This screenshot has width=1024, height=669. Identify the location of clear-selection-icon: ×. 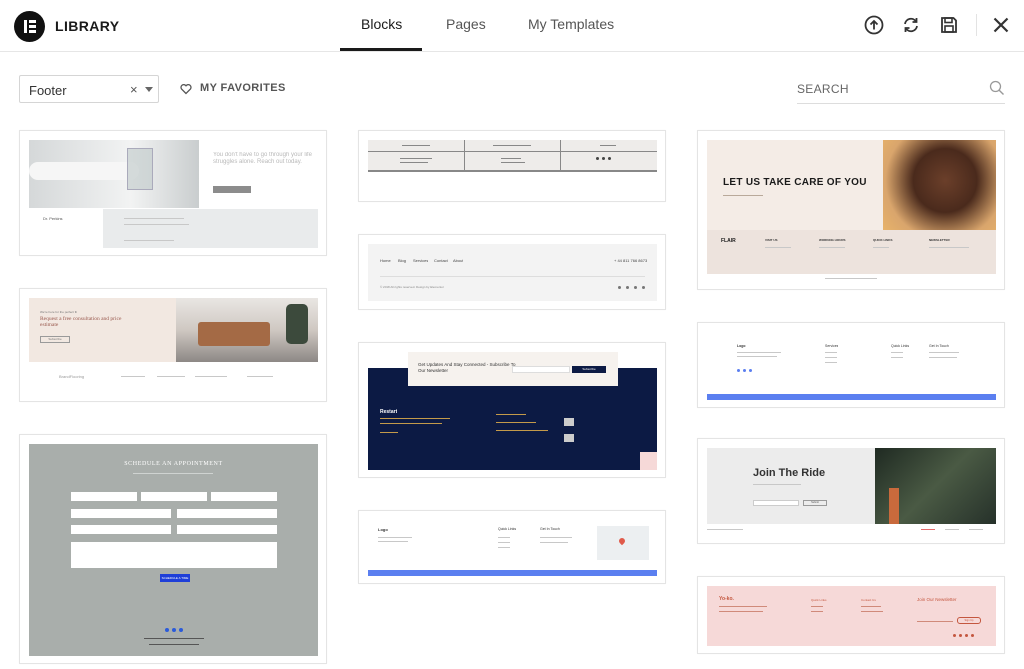
(134, 89).